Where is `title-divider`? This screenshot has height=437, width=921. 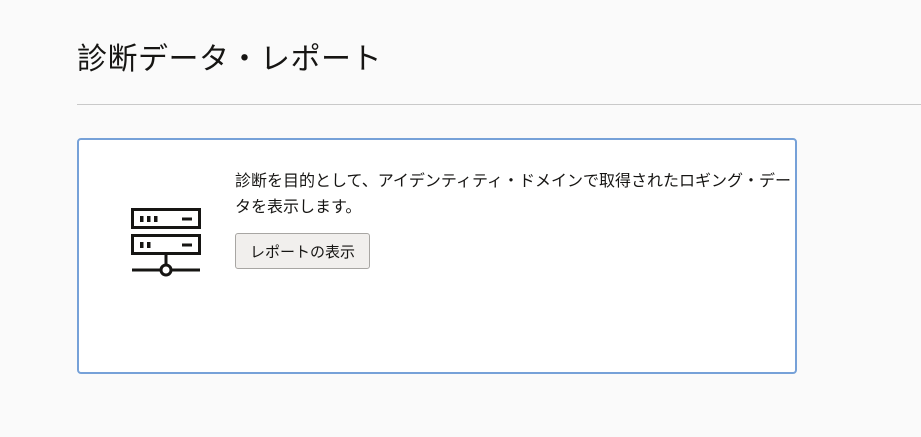 title-divider is located at coordinates (499, 104).